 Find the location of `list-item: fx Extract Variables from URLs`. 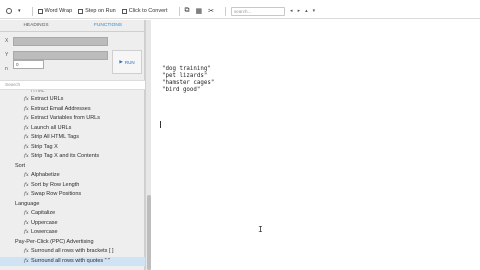

list-item: fx Extract Variables from URLs is located at coordinates (72, 119).